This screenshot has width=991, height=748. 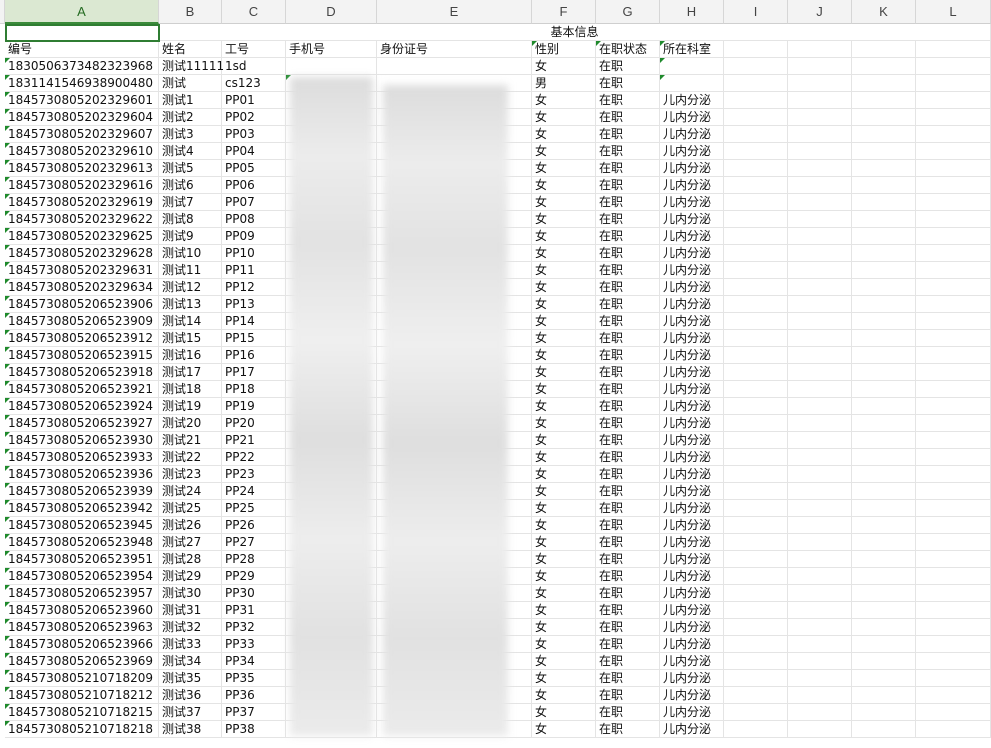 I want to click on cell-c: 1sd, so click(x=254, y=66).